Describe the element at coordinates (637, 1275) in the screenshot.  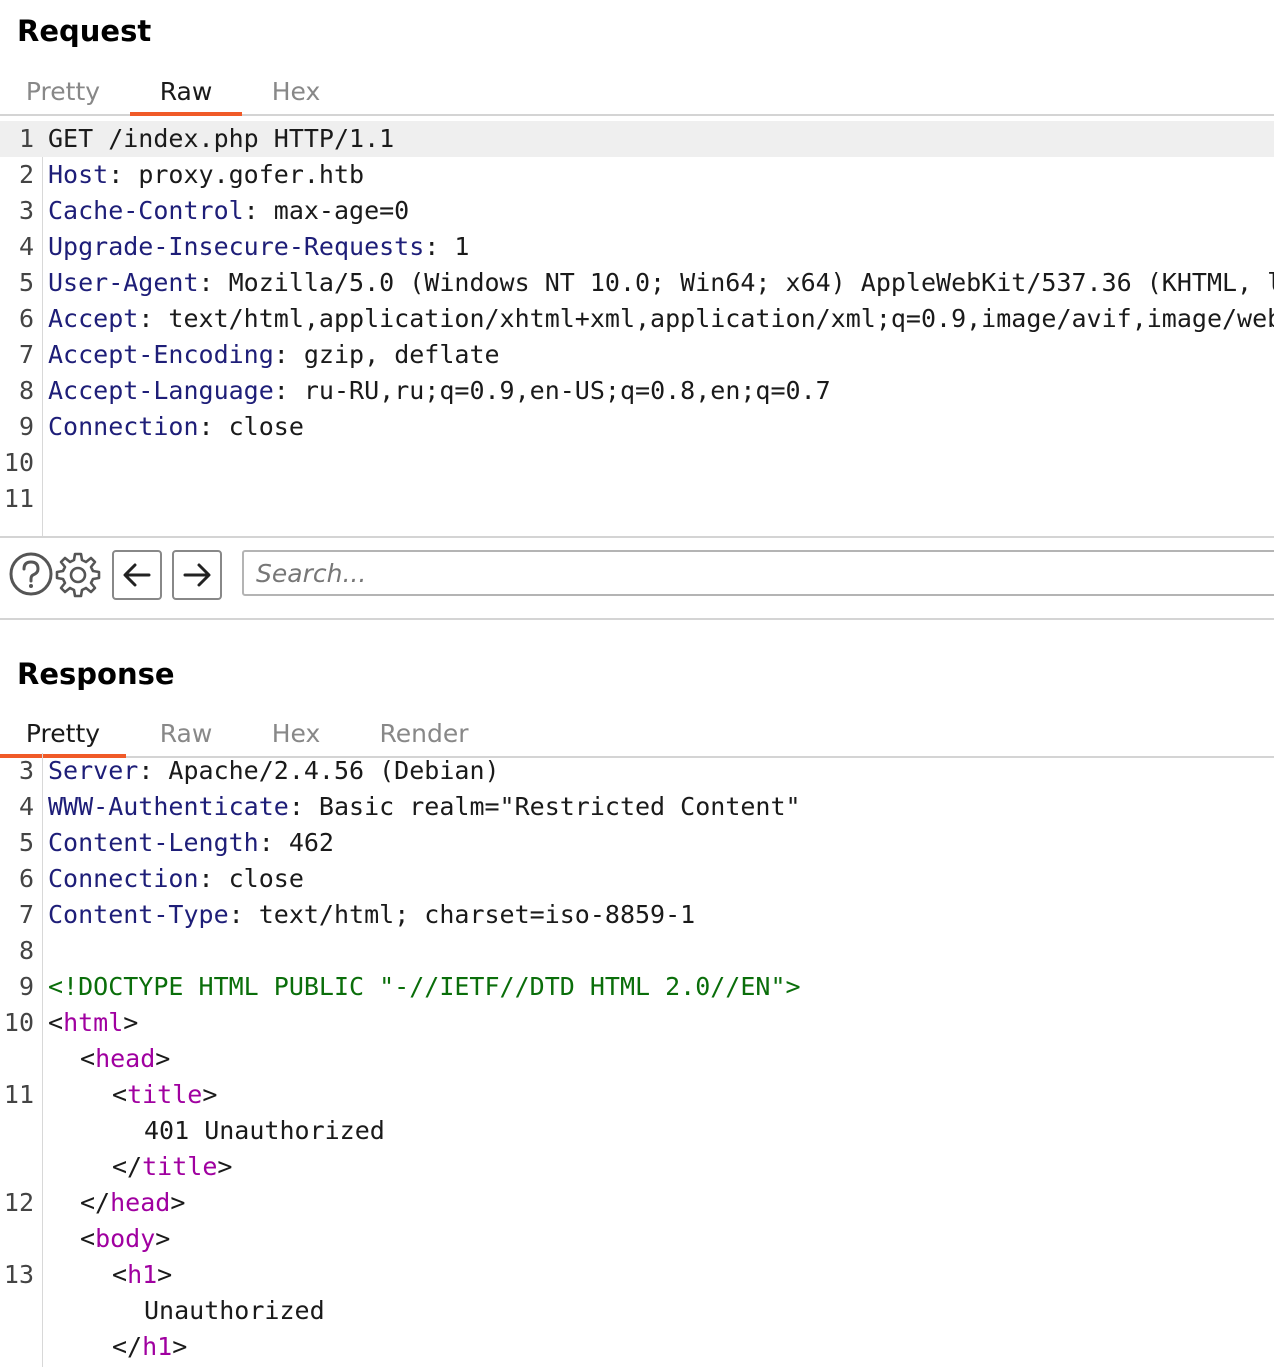
I see `code-line: 13 <h1>` at that location.